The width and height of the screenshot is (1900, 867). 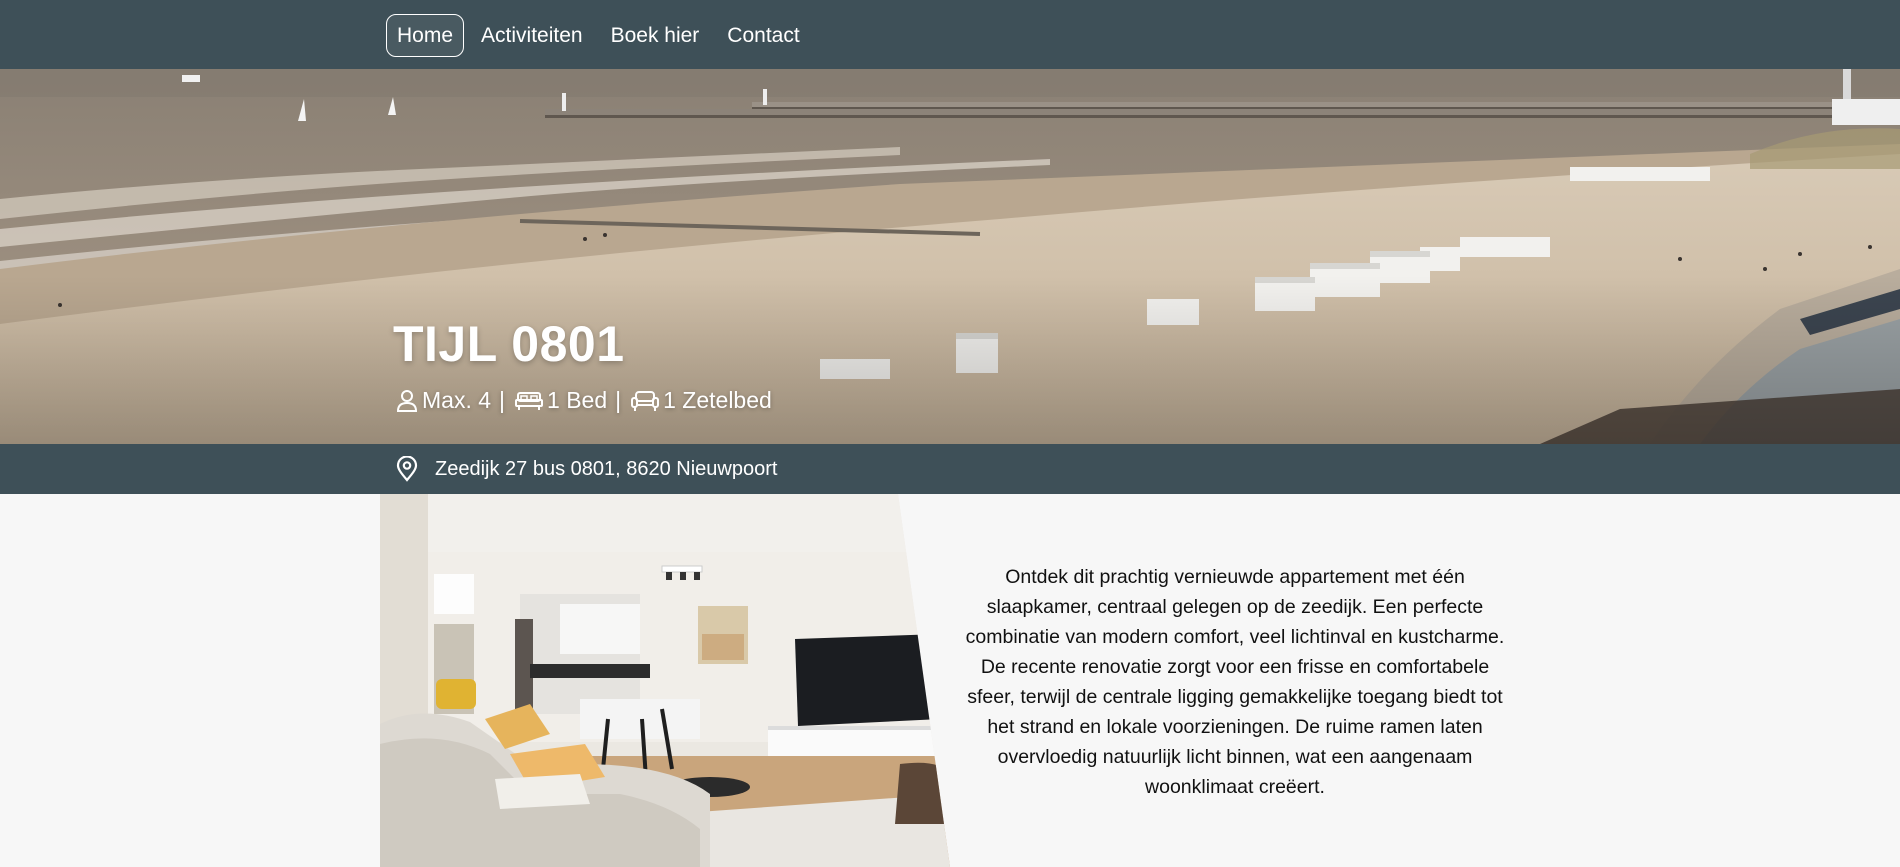 I want to click on address: Zeedijk 27 bus 0801, 8620 Nieuwpoort, so click(x=586, y=469).